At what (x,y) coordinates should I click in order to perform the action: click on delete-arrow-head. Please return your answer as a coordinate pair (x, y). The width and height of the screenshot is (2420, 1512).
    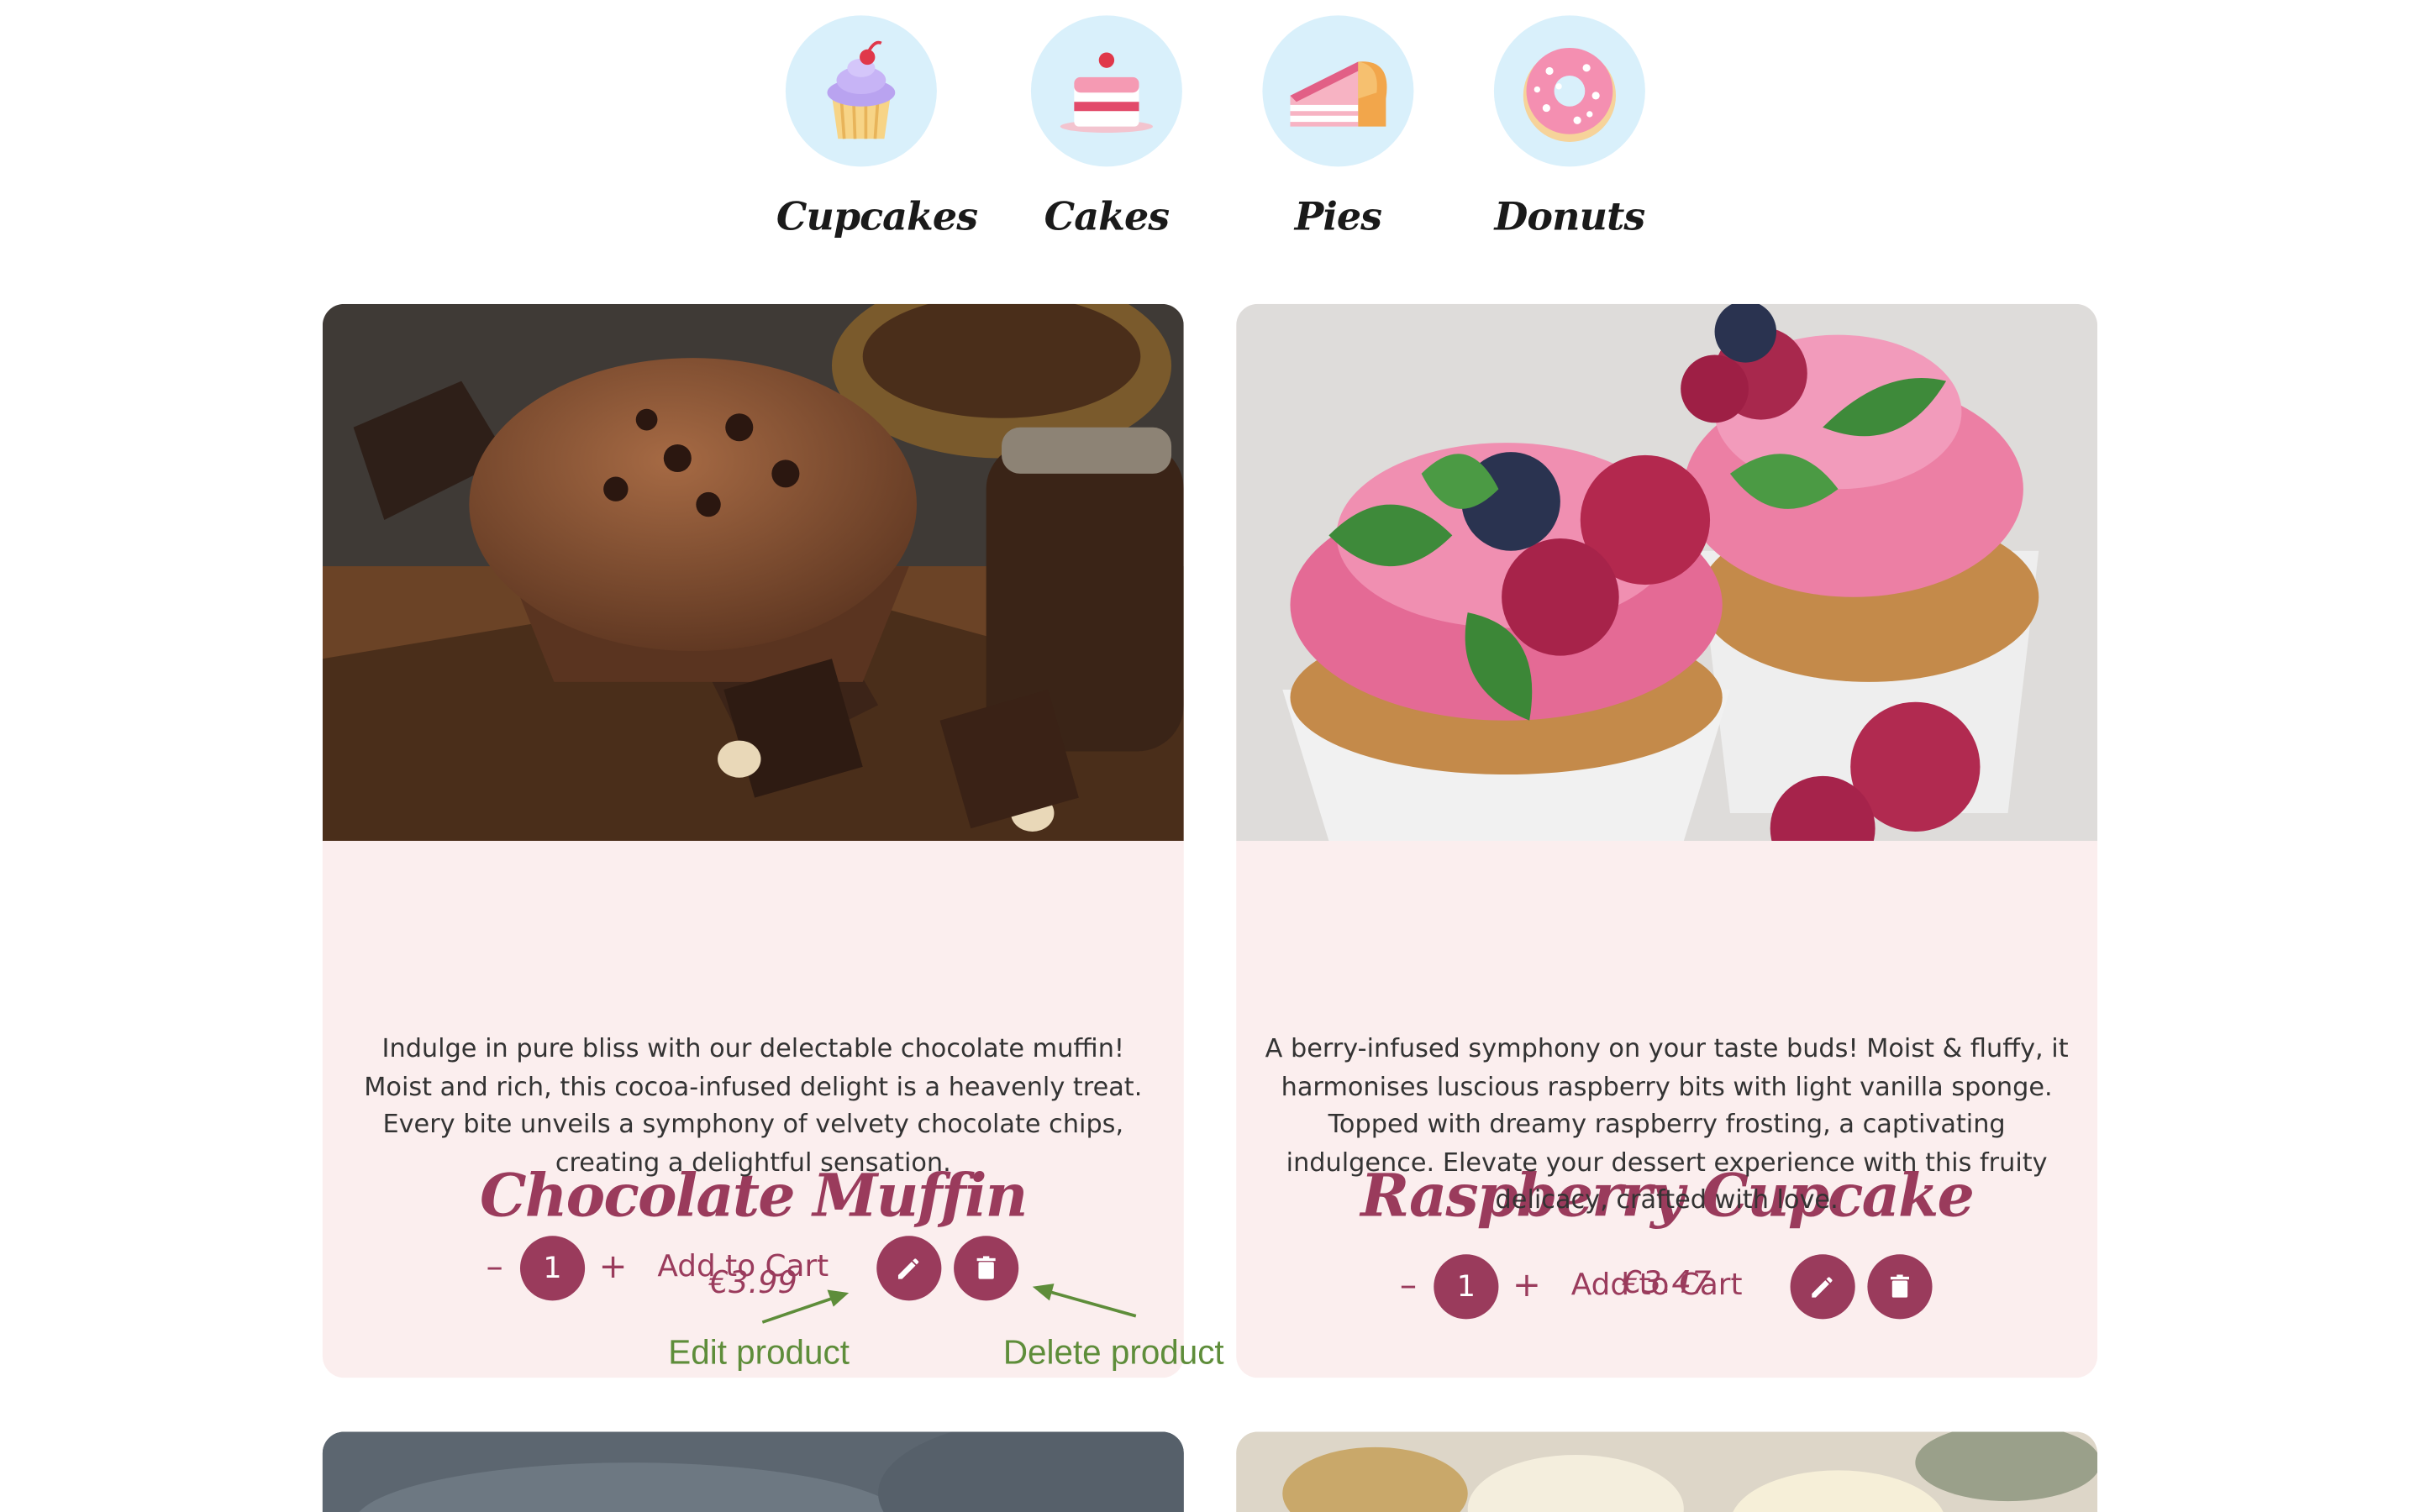
    Looking at the image, I should click on (1043, 1292).